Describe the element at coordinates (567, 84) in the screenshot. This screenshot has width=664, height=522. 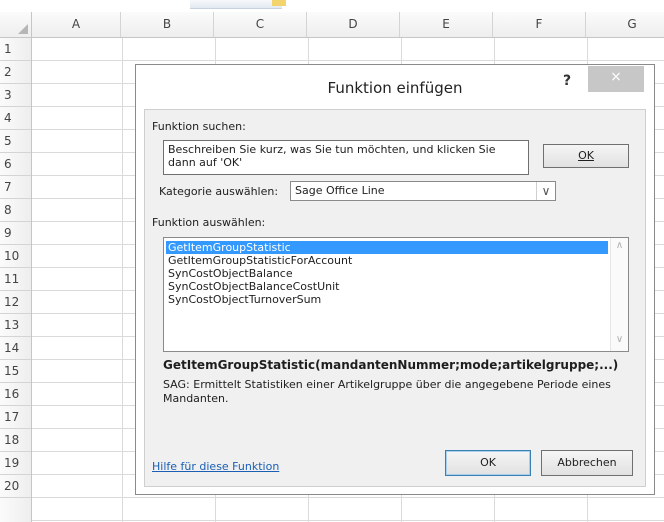
I see `help-button: ?` at that location.